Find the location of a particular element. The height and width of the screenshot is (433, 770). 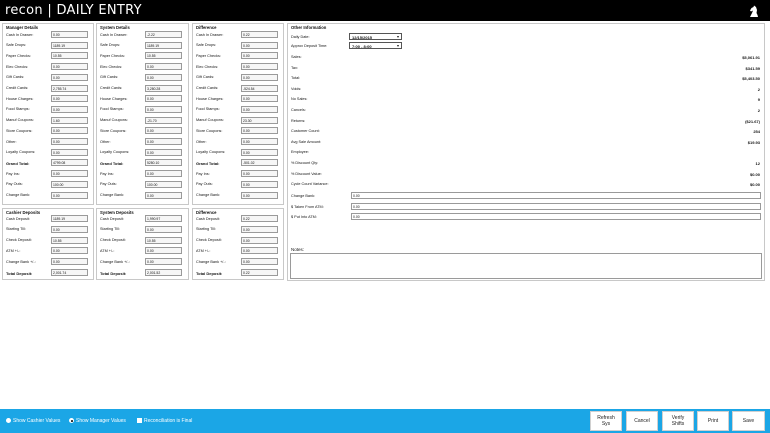

difference-input-food-stamps: 0.00 is located at coordinates (259, 109).